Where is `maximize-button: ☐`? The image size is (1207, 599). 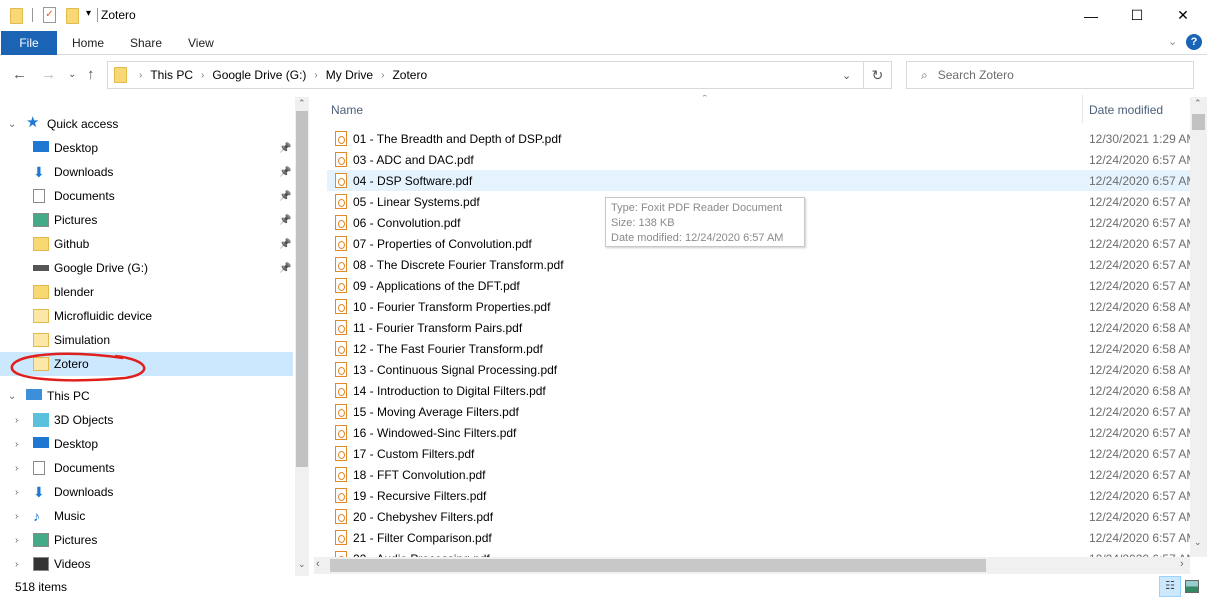 maximize-button: ☐ is located at coordinates (1137, 15).